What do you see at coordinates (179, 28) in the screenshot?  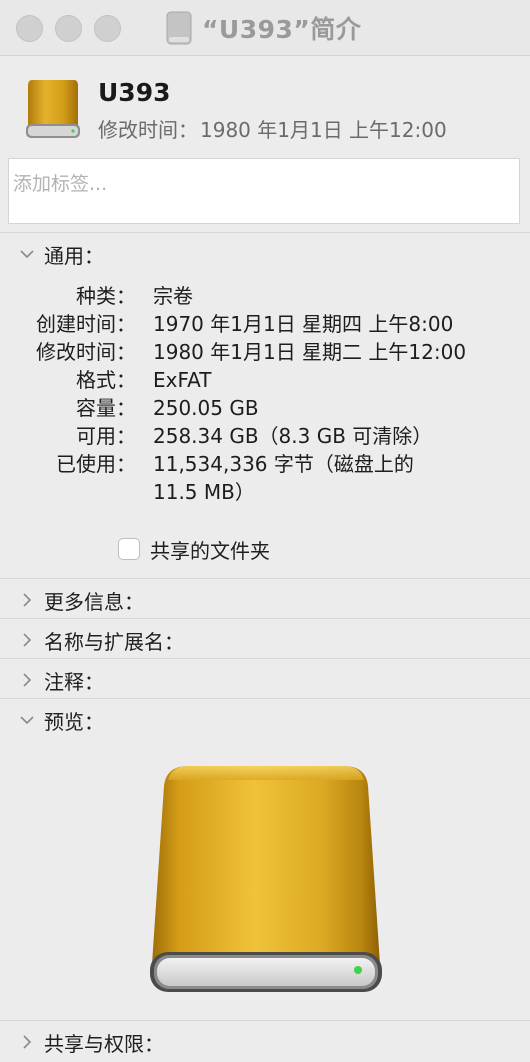 I see `drive-icon` at bounding box center [179, 28].